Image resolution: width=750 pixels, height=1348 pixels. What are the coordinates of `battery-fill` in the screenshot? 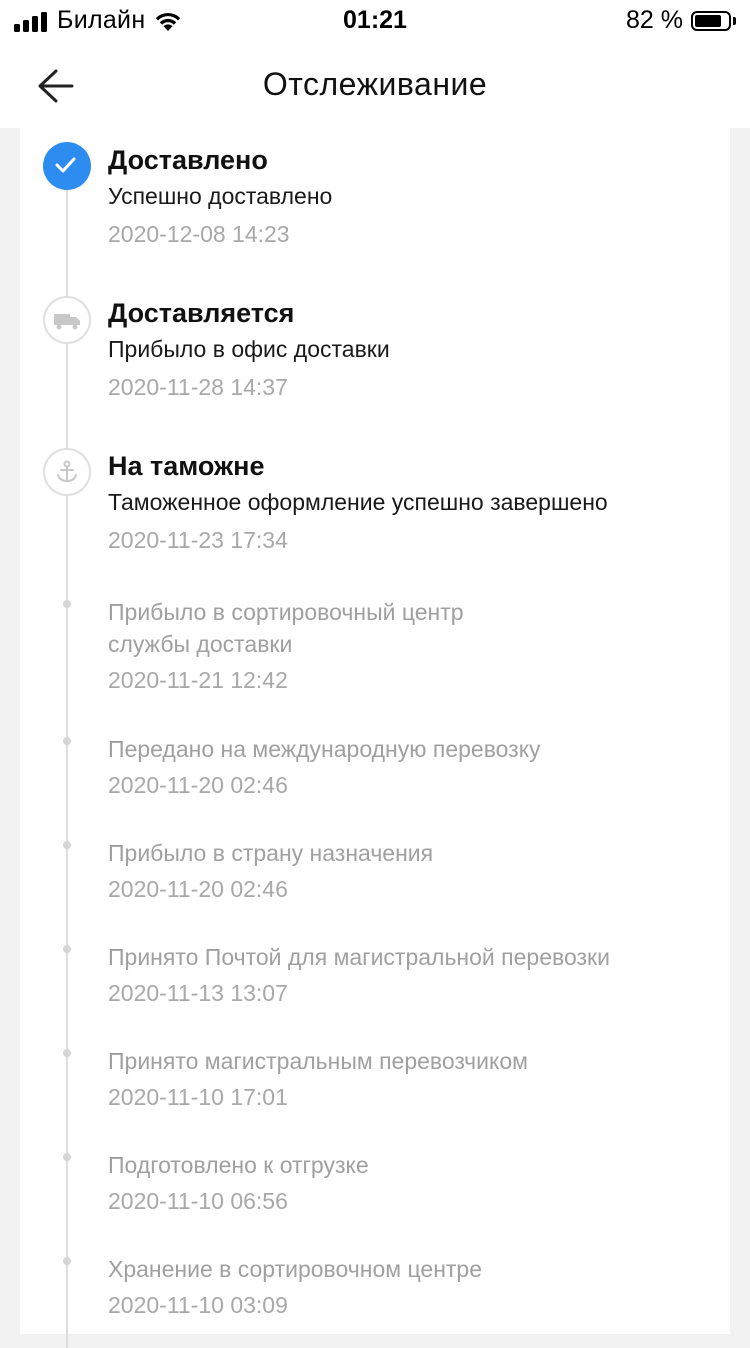 It's located at (708, 20).